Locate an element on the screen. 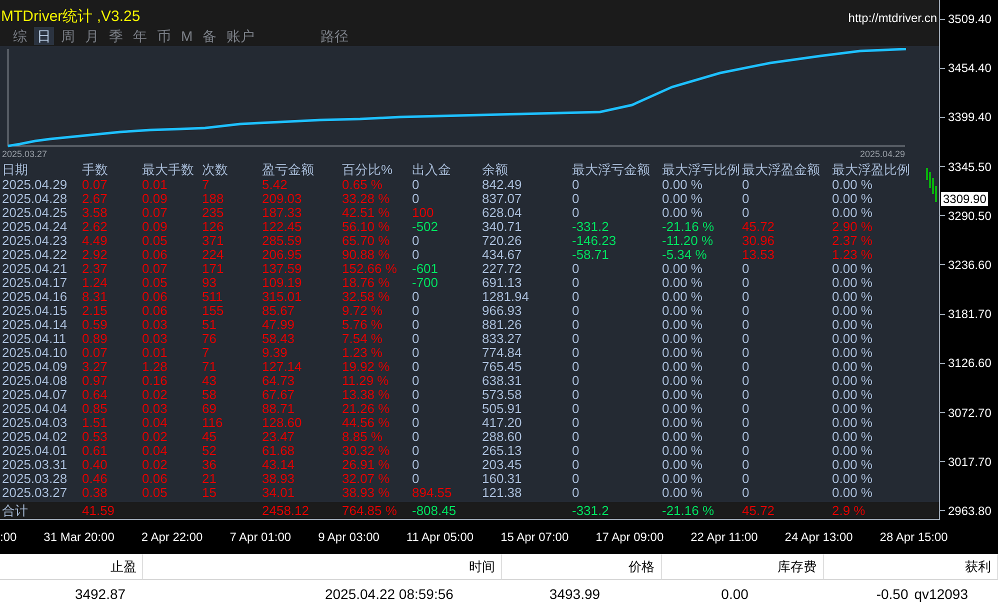 This screenshot has height=608, width=998. price-label: 3454.40 is located at coordinates (970, 68).